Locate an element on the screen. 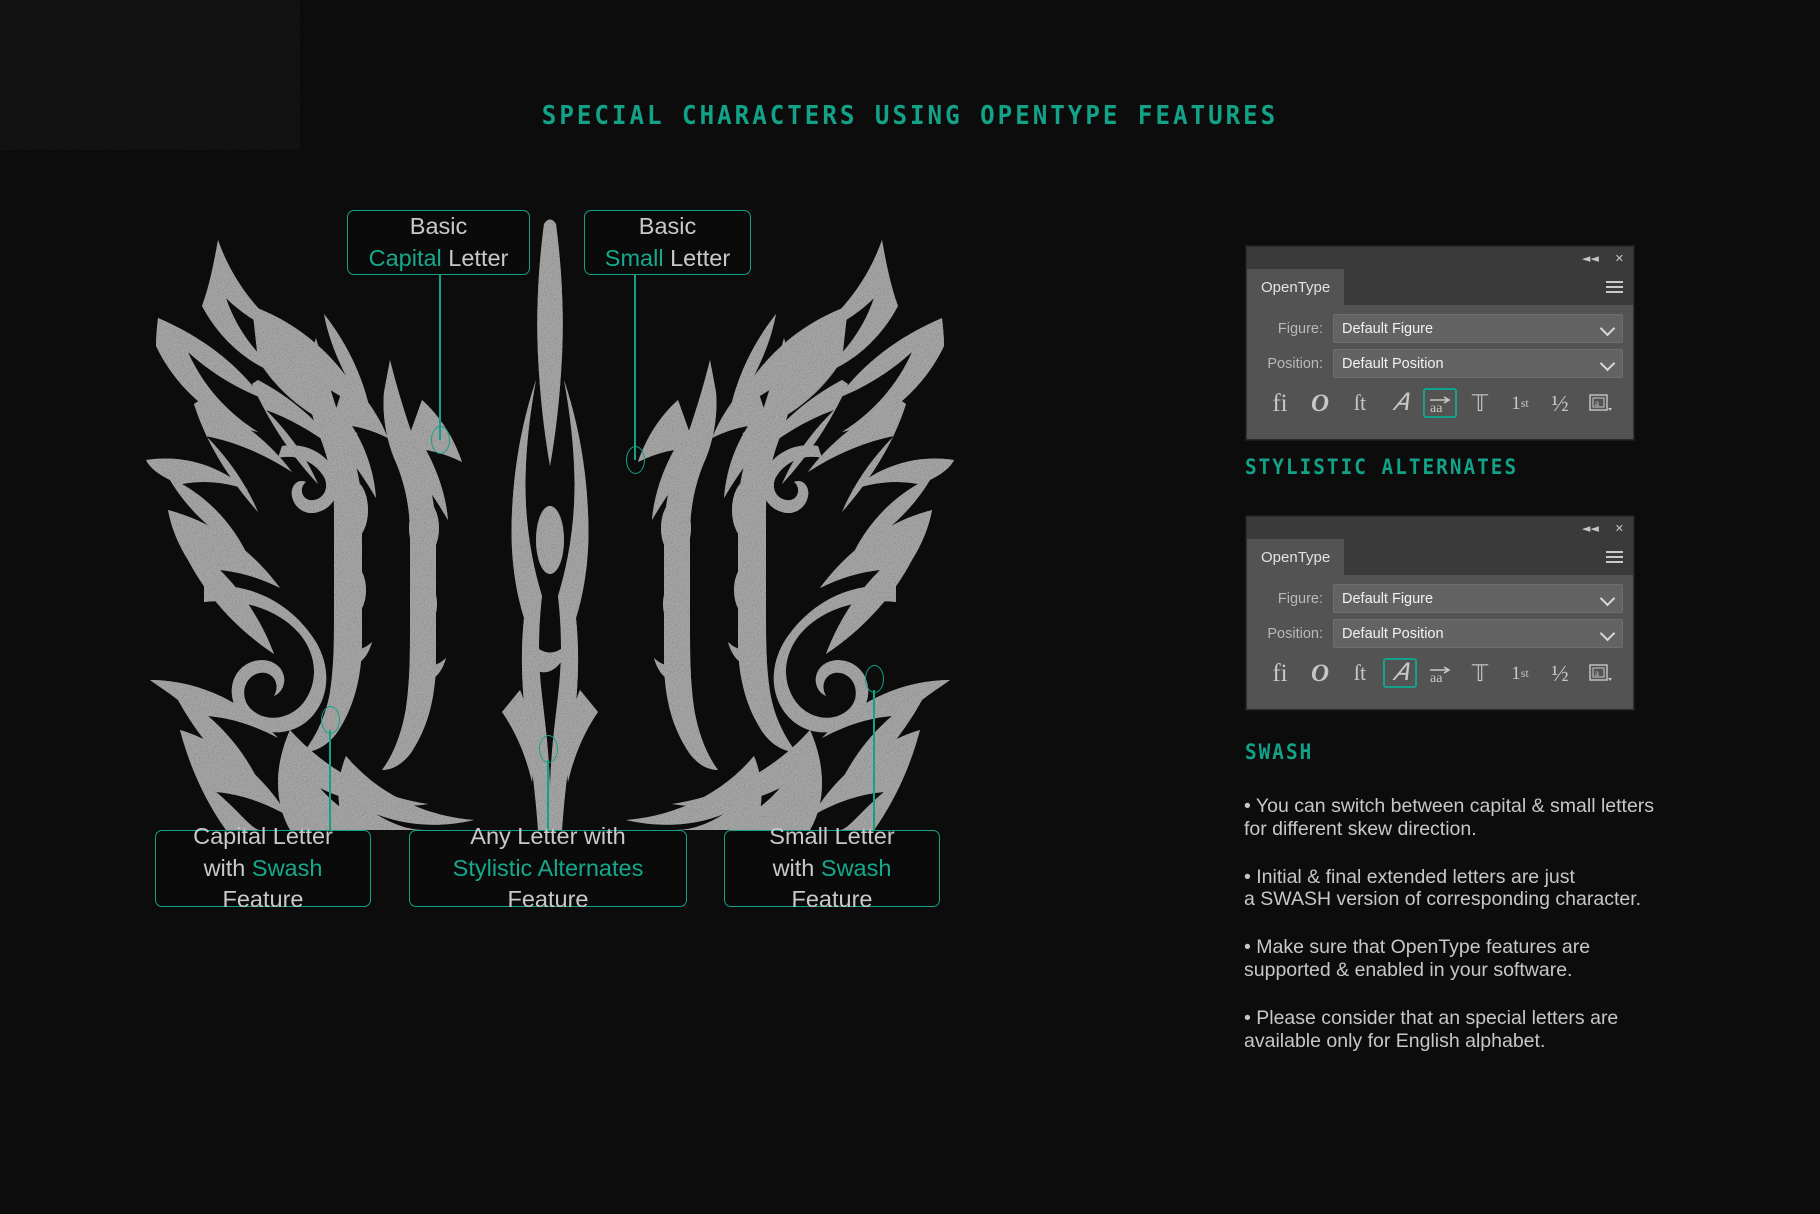 Image resolution: width=1820 pixels, height=1214 pixels. leader-dot-top-left is located at coordinates (440, 440).